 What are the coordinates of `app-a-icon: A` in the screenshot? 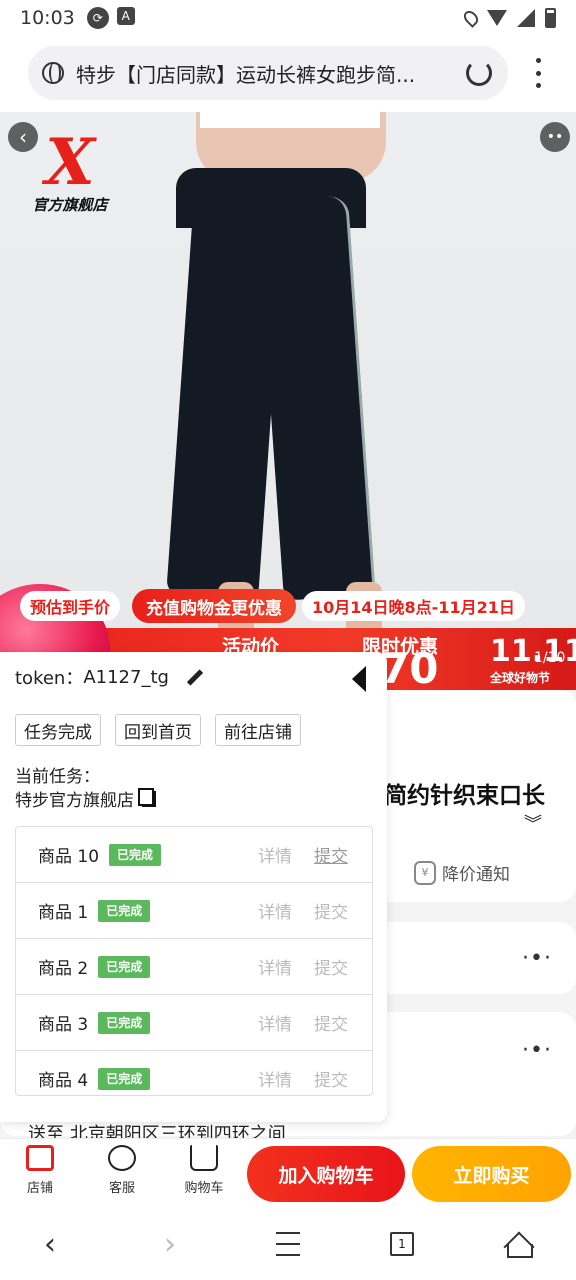 It's located at (125, 16).